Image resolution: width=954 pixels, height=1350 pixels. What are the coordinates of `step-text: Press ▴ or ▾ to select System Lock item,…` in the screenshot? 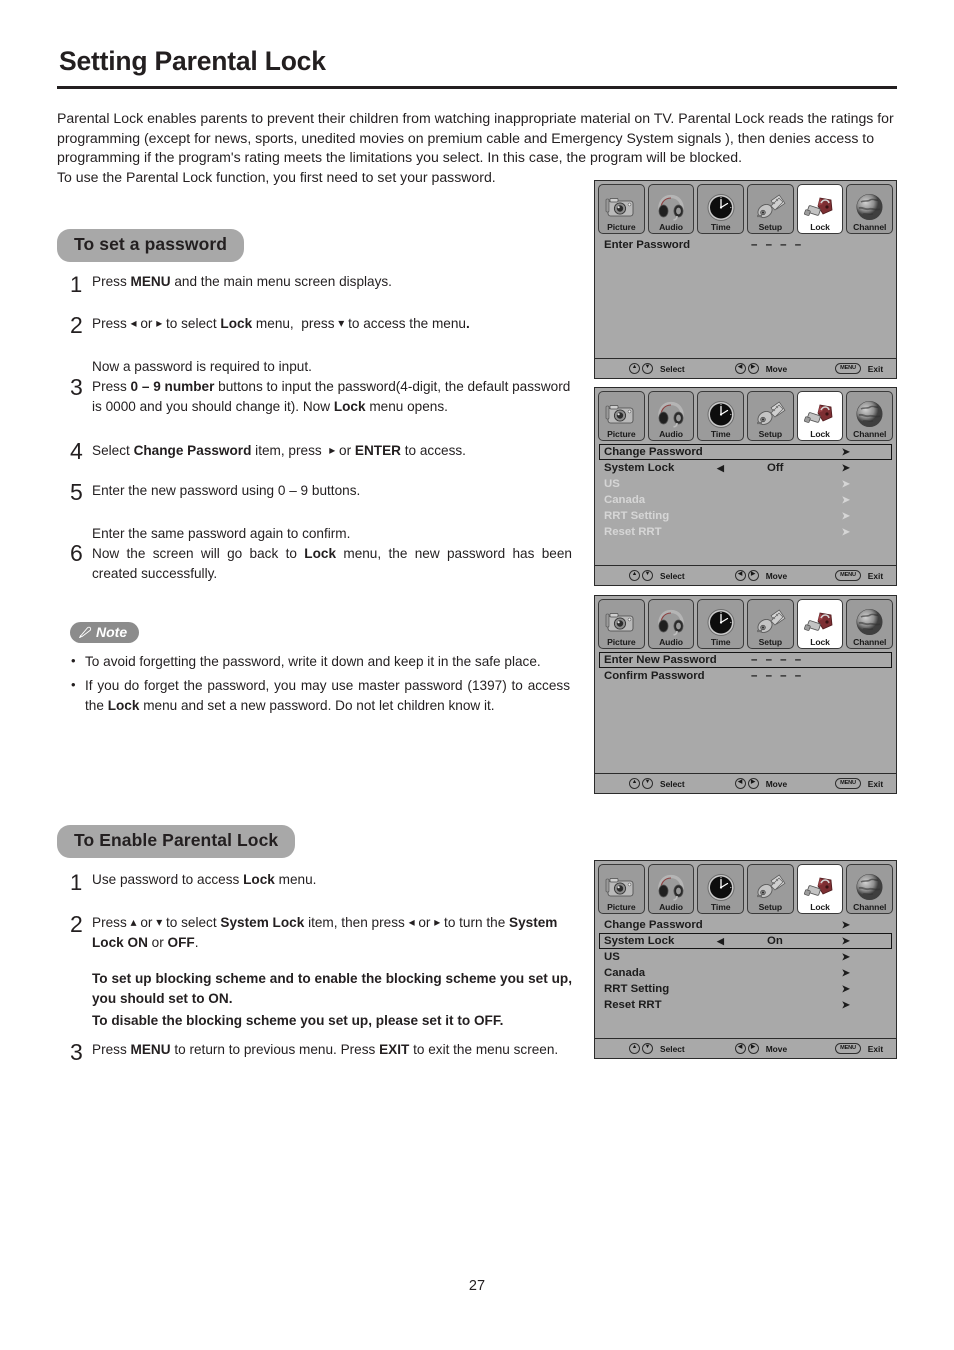 It's located at (332, 971).